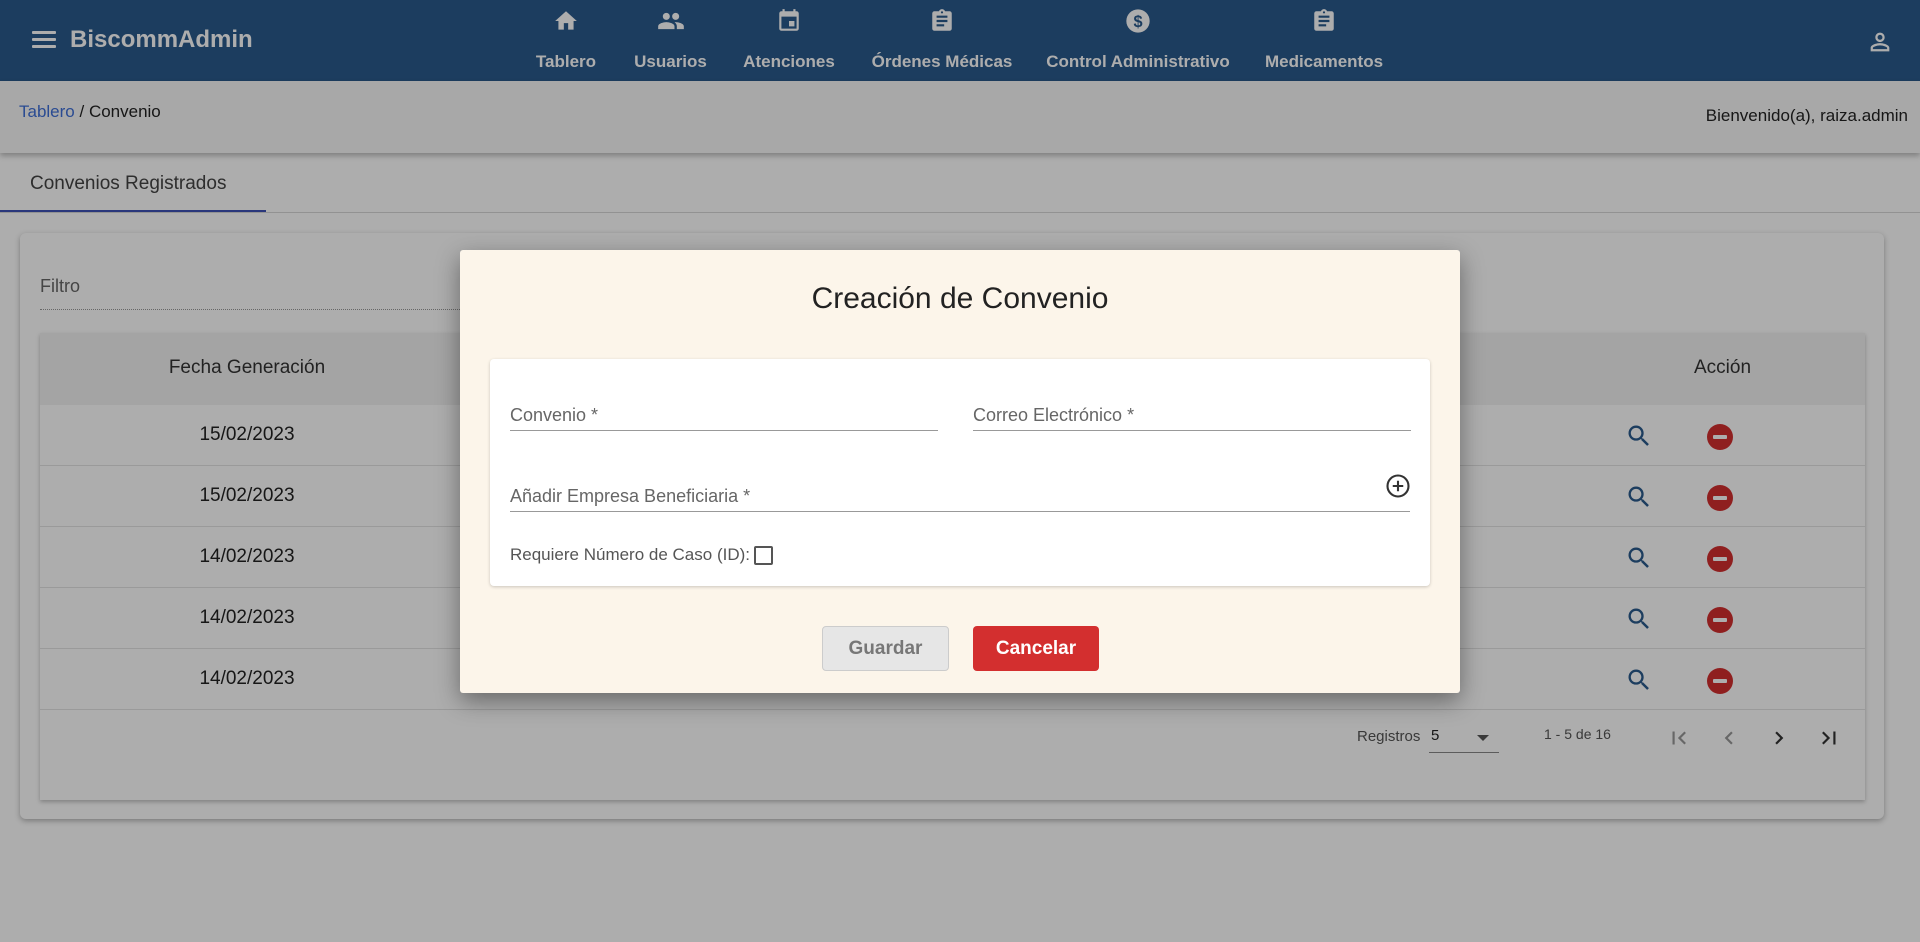 The height and width of the screenshot is (942, 1920). Describe the element at coordinates (630, 554) in the screenshot. I see `case-id-checkbox-label: Requiere Número de Caso (ID):` at that location.